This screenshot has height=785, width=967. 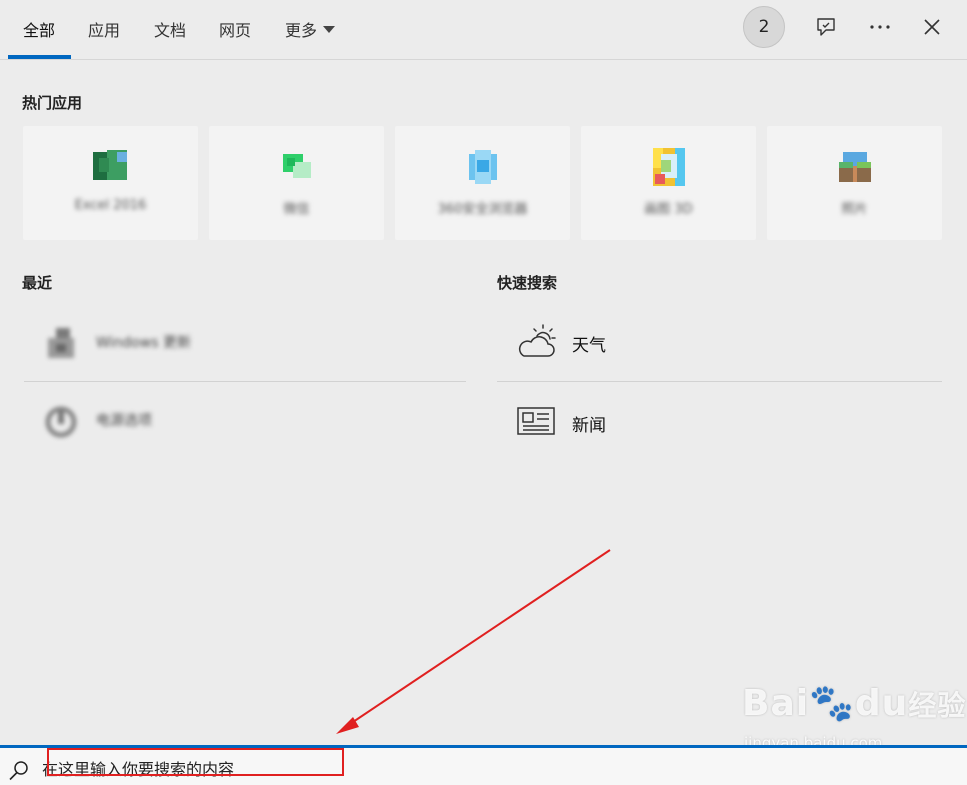 I want to click on header-divider, so click(x=483, y=59).